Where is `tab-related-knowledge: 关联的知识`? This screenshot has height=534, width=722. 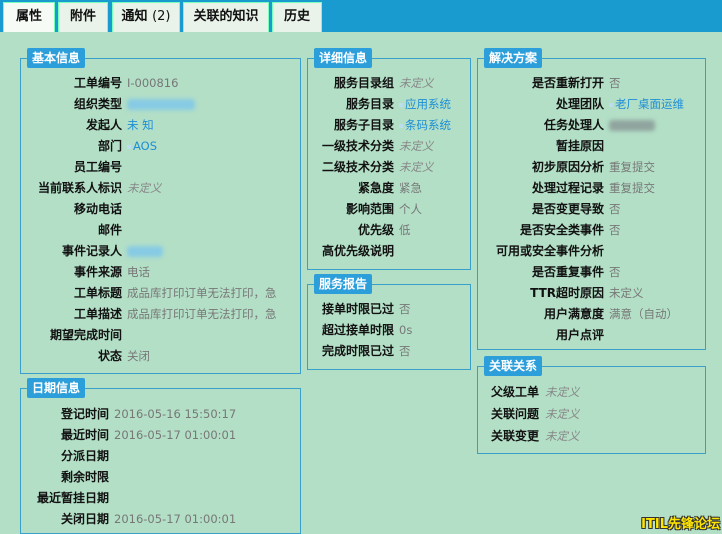
tab-related-knowledge: 关联的知识 is located at coordinates (226, 17).